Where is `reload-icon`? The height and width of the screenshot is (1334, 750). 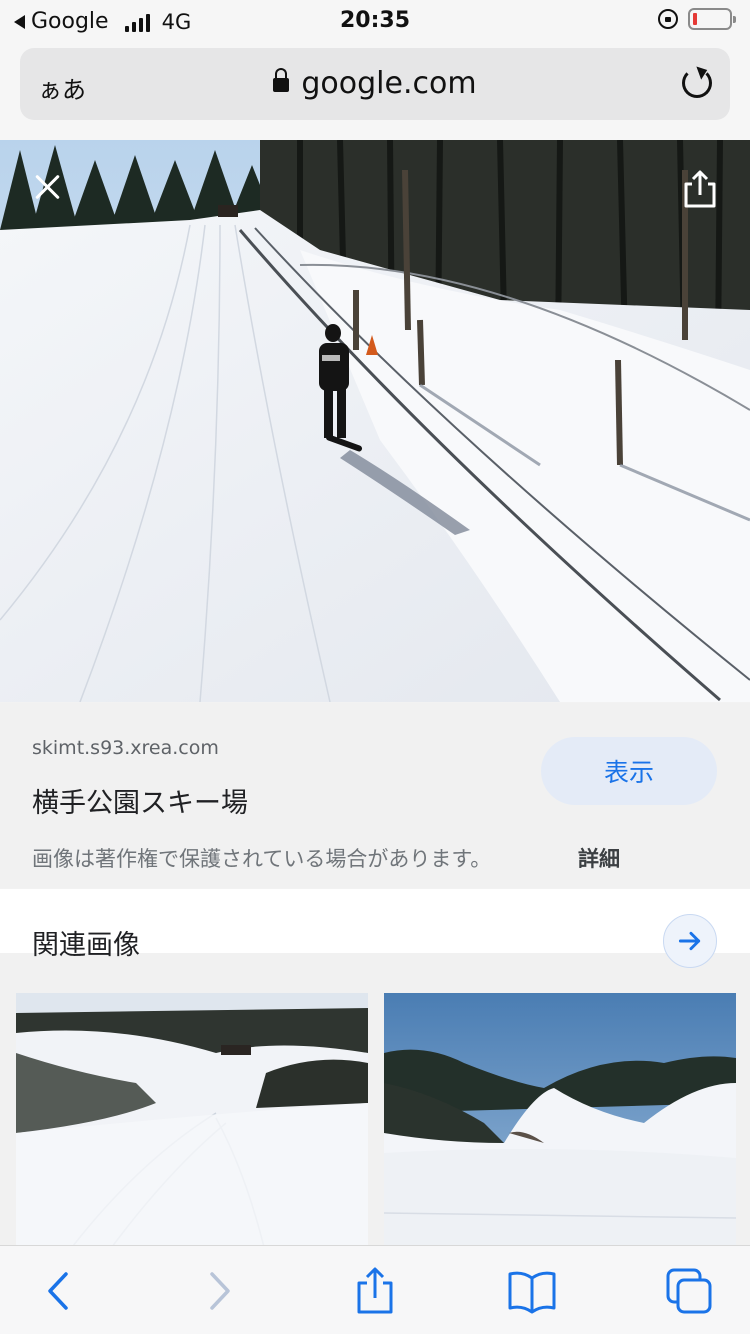 reload-icon is located at coordinates (697, 83).